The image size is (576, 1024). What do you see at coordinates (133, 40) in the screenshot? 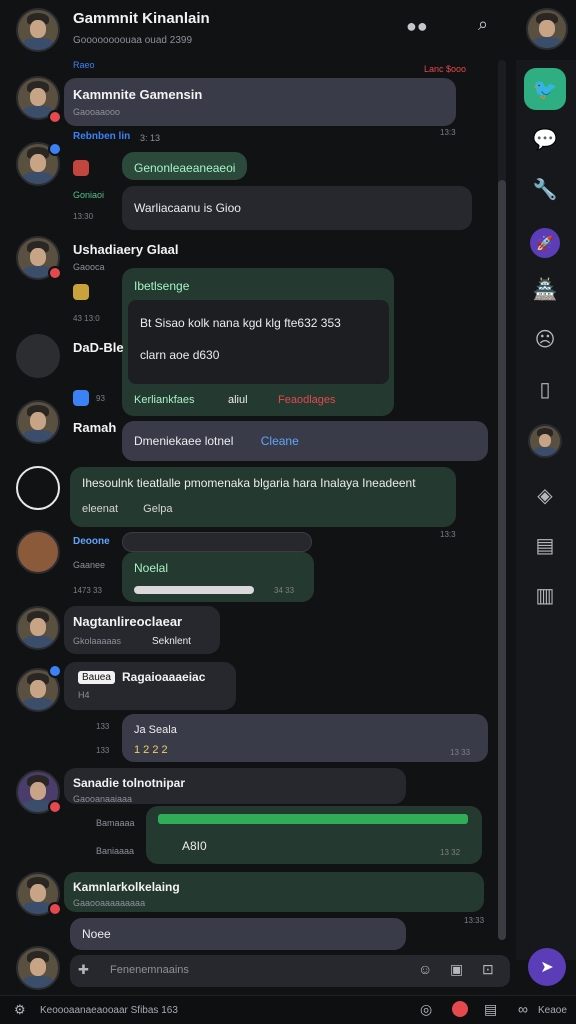
I see `chat-subtitle: Goooooooouaa ouad 2399` at bounding box center [133, 40].